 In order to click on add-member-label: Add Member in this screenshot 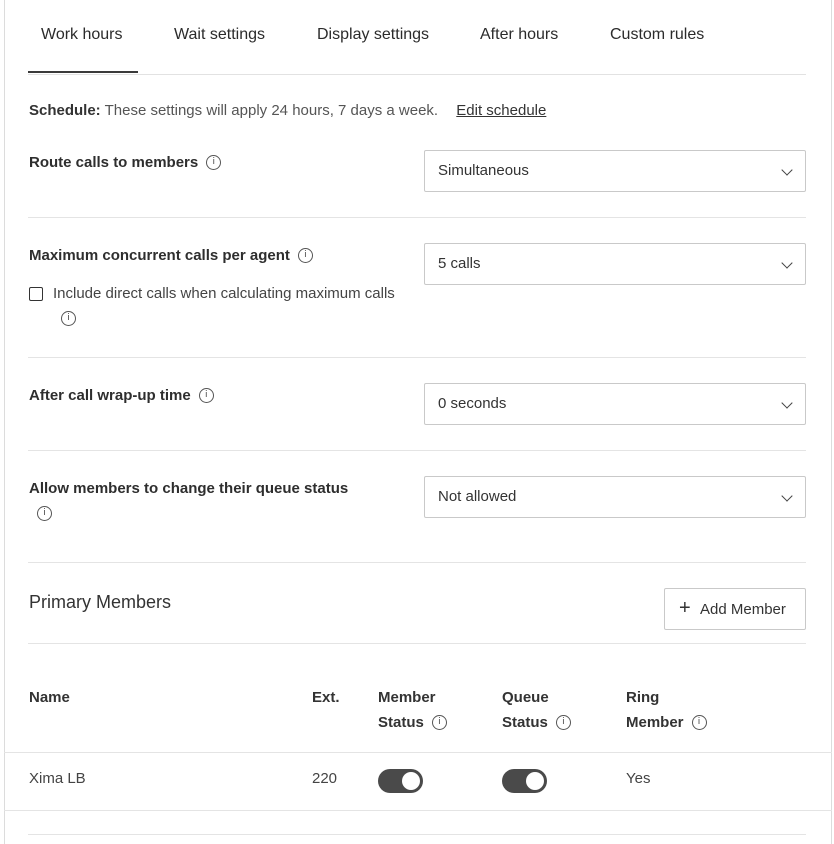, I will do `click(743, 609)`.